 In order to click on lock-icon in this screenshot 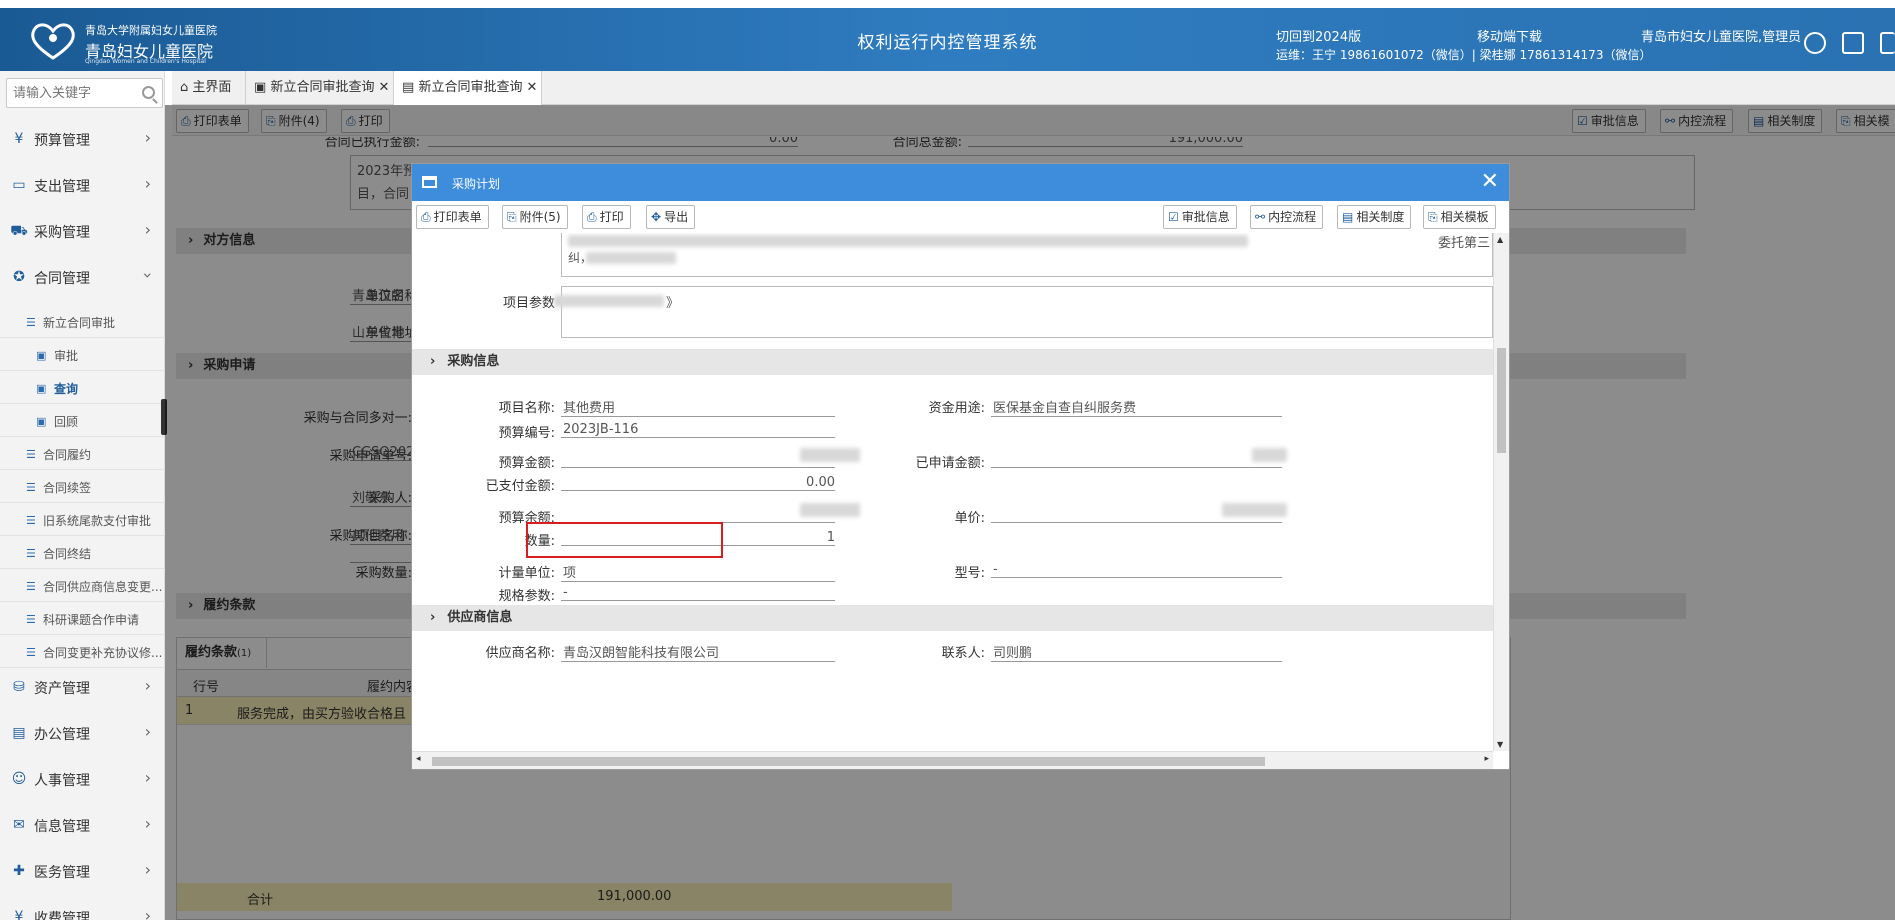, I will do `click(1853, 43)`.